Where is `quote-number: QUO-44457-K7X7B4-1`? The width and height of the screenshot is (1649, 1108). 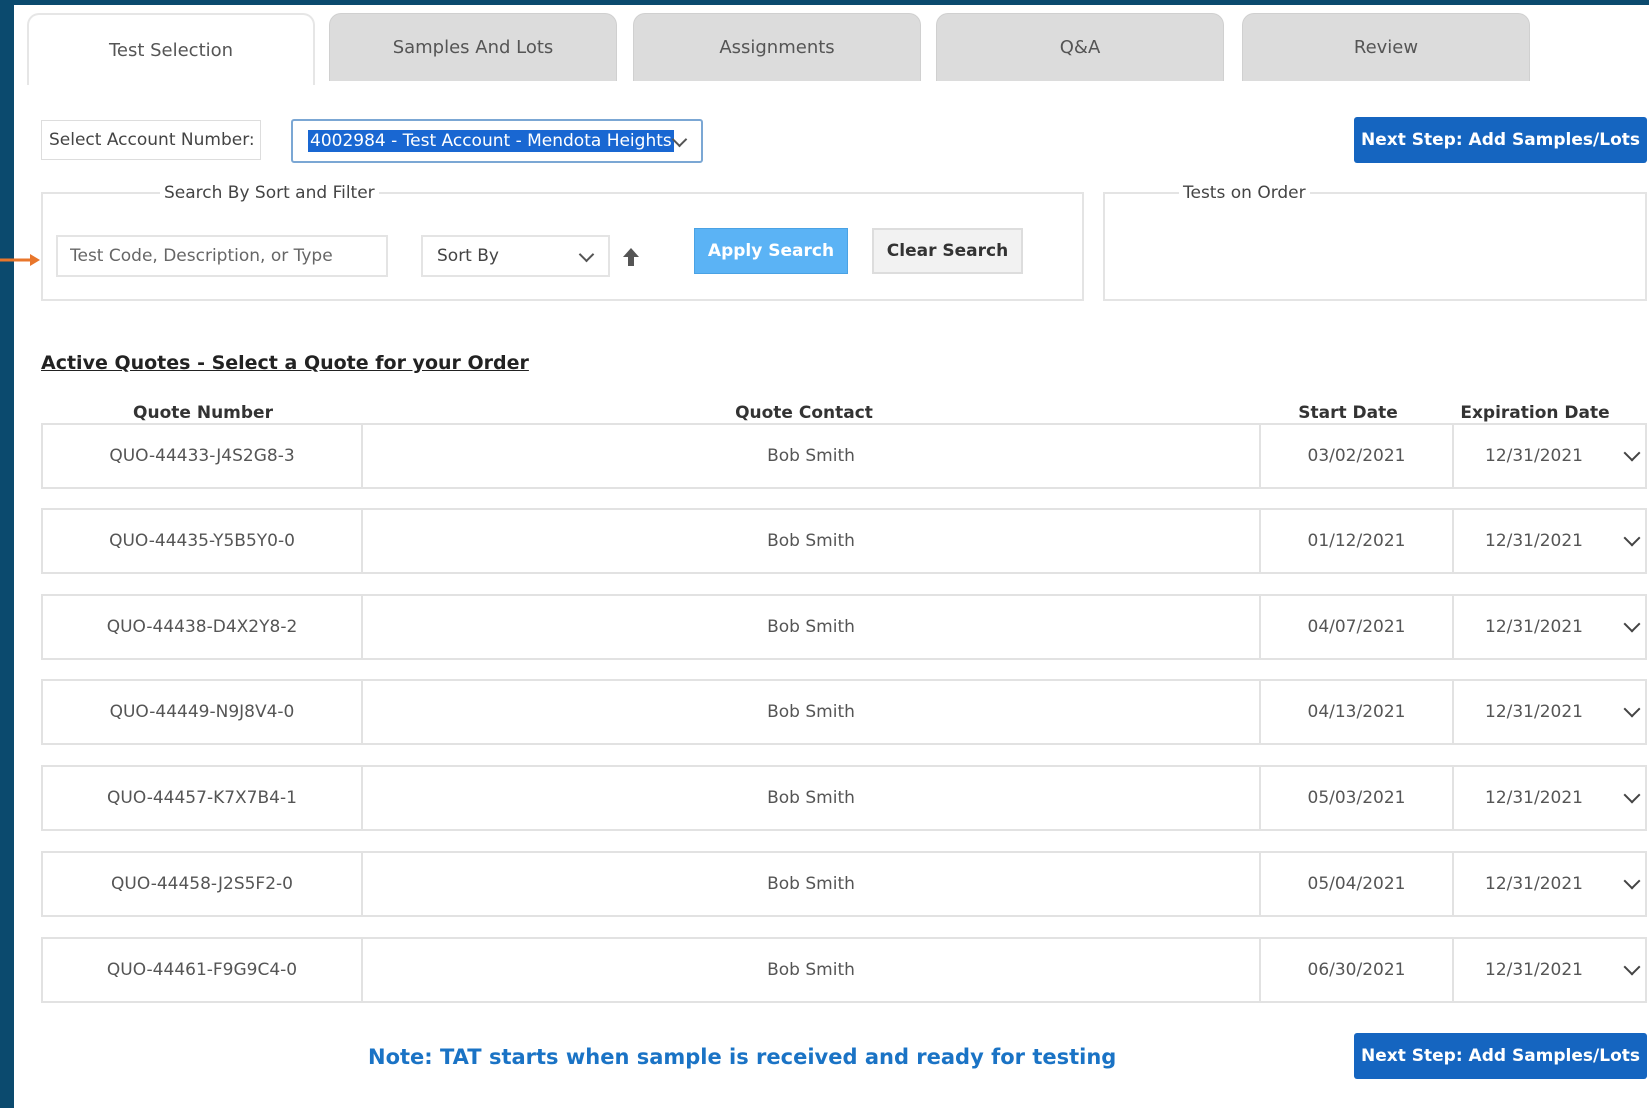 quote-number: QUO-44457-K7X7B4-1 is located at coordinates (203, 798).